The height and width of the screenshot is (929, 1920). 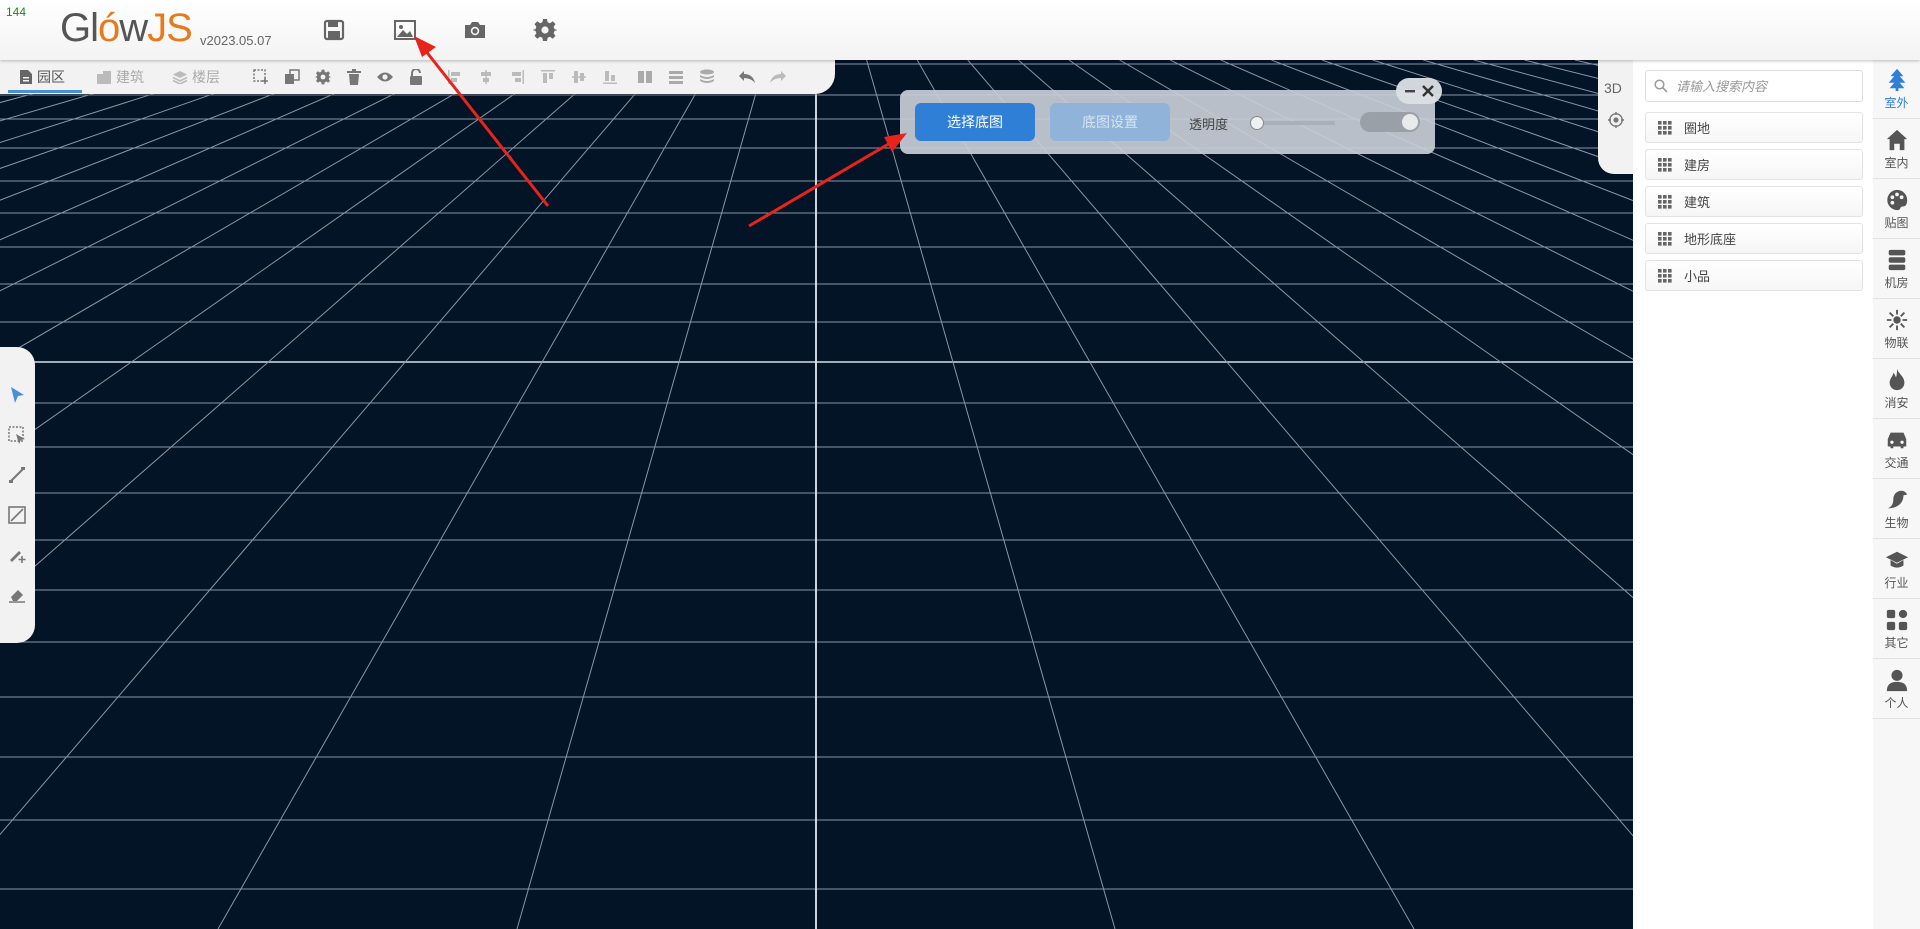 What do you see at coordinates (1295, 123) in the screenshot?
I see `opacity-slider-track` at bounding box center [1295, 123].